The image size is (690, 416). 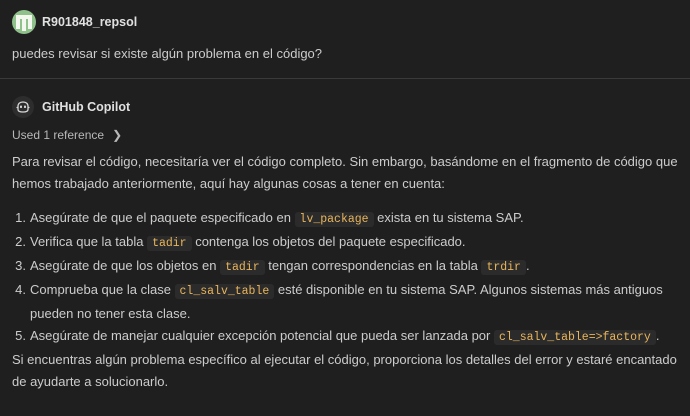 I want to click on inline-code: cl_salv_table, so click(x=224, y=291).